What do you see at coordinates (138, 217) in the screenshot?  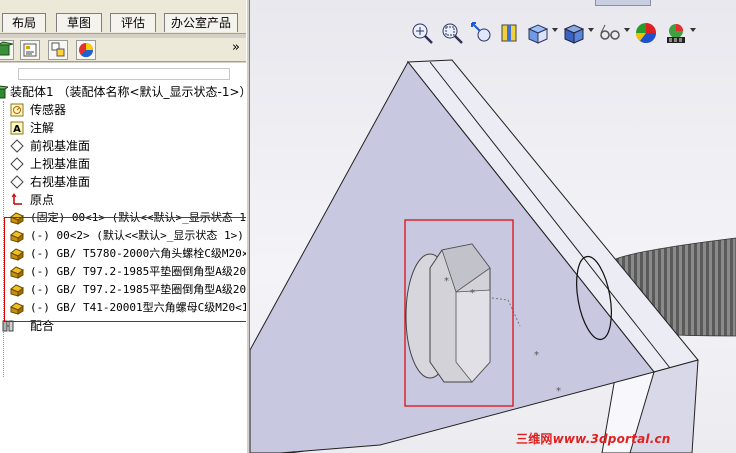 I see `tree-node-label: (固定) 00<1> (默认<<默认>_显示状态 1` at bounding box center [138, 217].